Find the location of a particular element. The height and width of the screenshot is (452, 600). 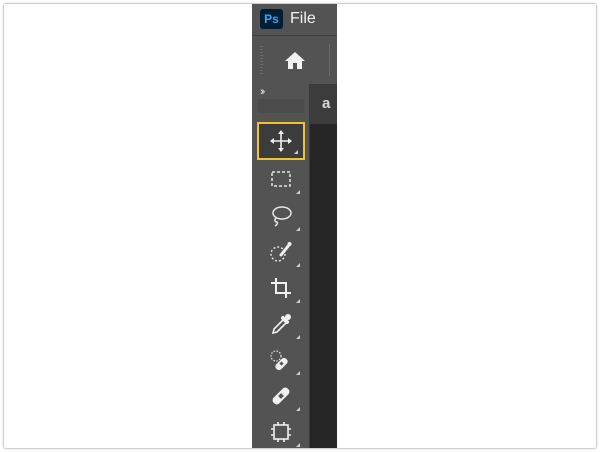

quick-selection-tool-button is located at coordinates (281, 252).